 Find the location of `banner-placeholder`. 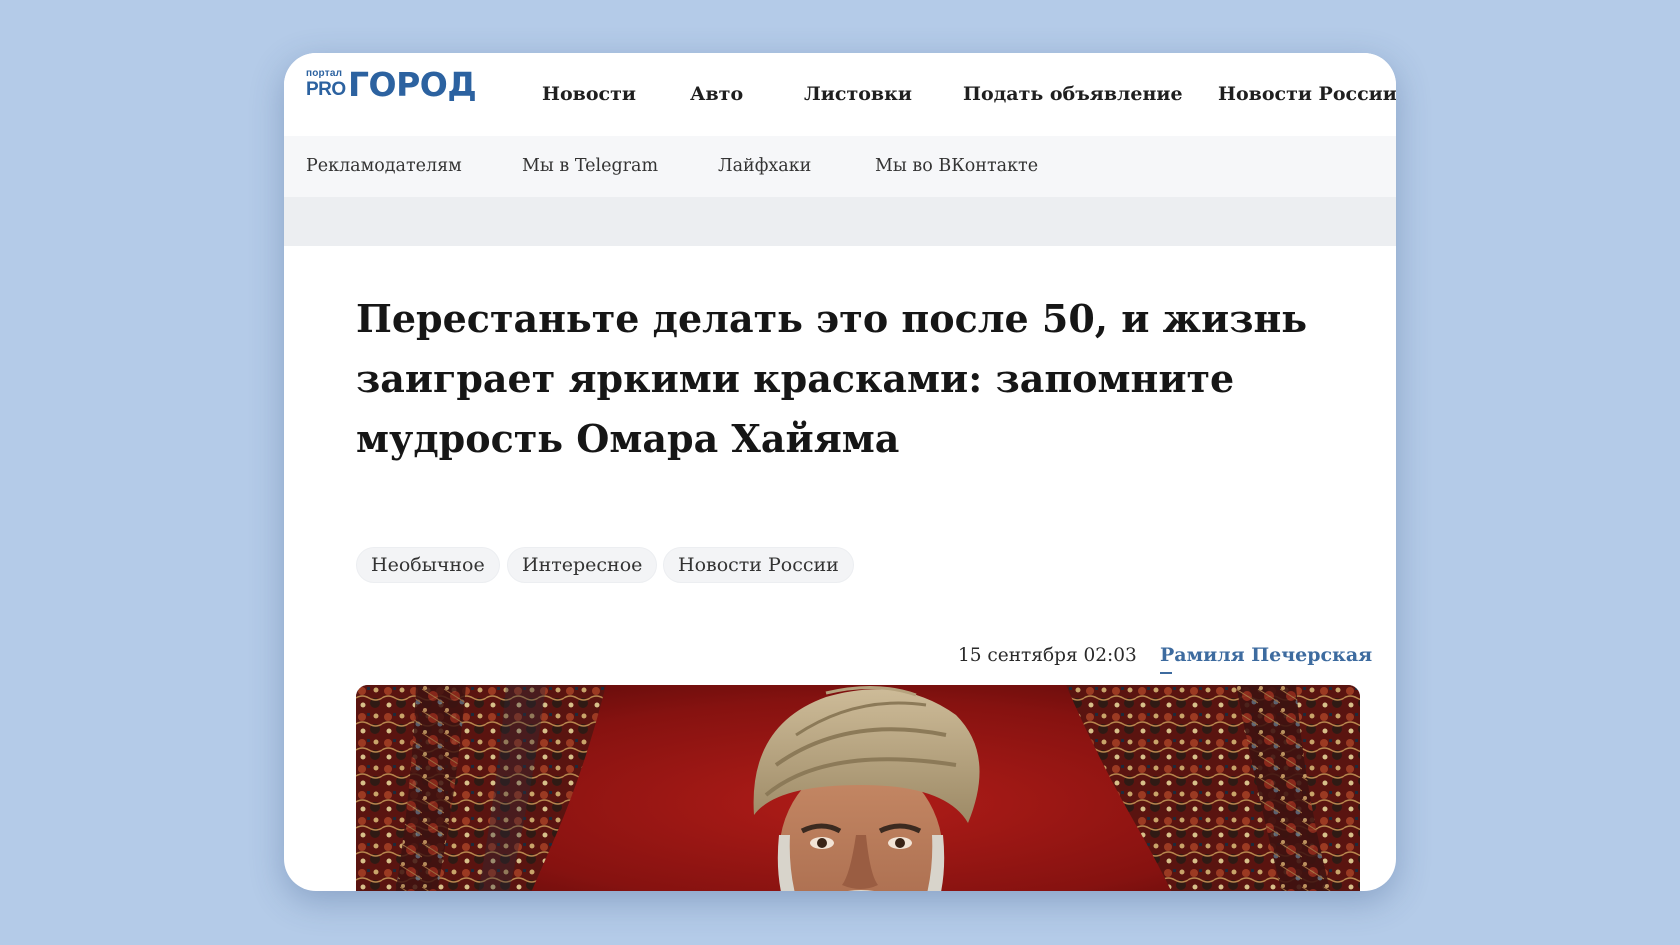

banner-placeholder is located at coordinates (840, 221).